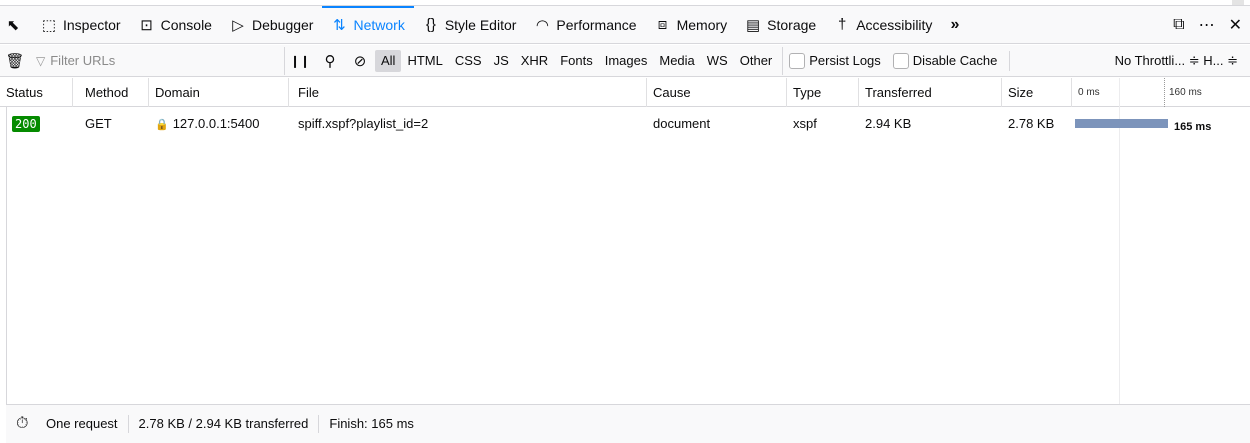 This screenshot has height=443, width=1250. Describe the element at coordinates (576, 61) in the screenshot. I see `filter-fonts-button: Fonts` at that location.